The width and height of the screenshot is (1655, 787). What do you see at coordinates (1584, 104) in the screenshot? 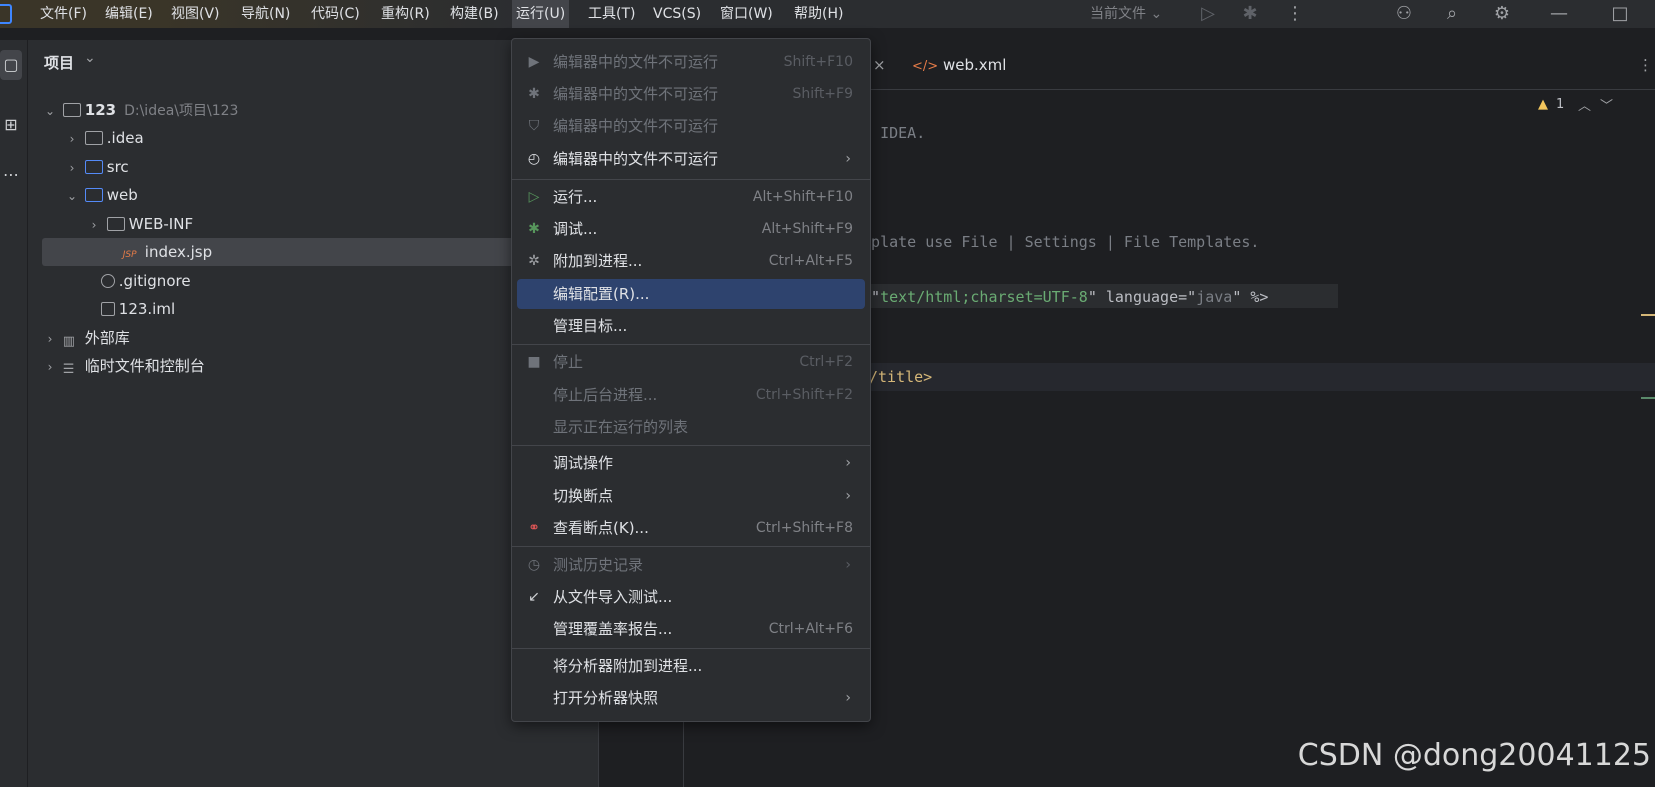
I see `previous-highlight-icon: ︿` at bounding box center [1584, 104].